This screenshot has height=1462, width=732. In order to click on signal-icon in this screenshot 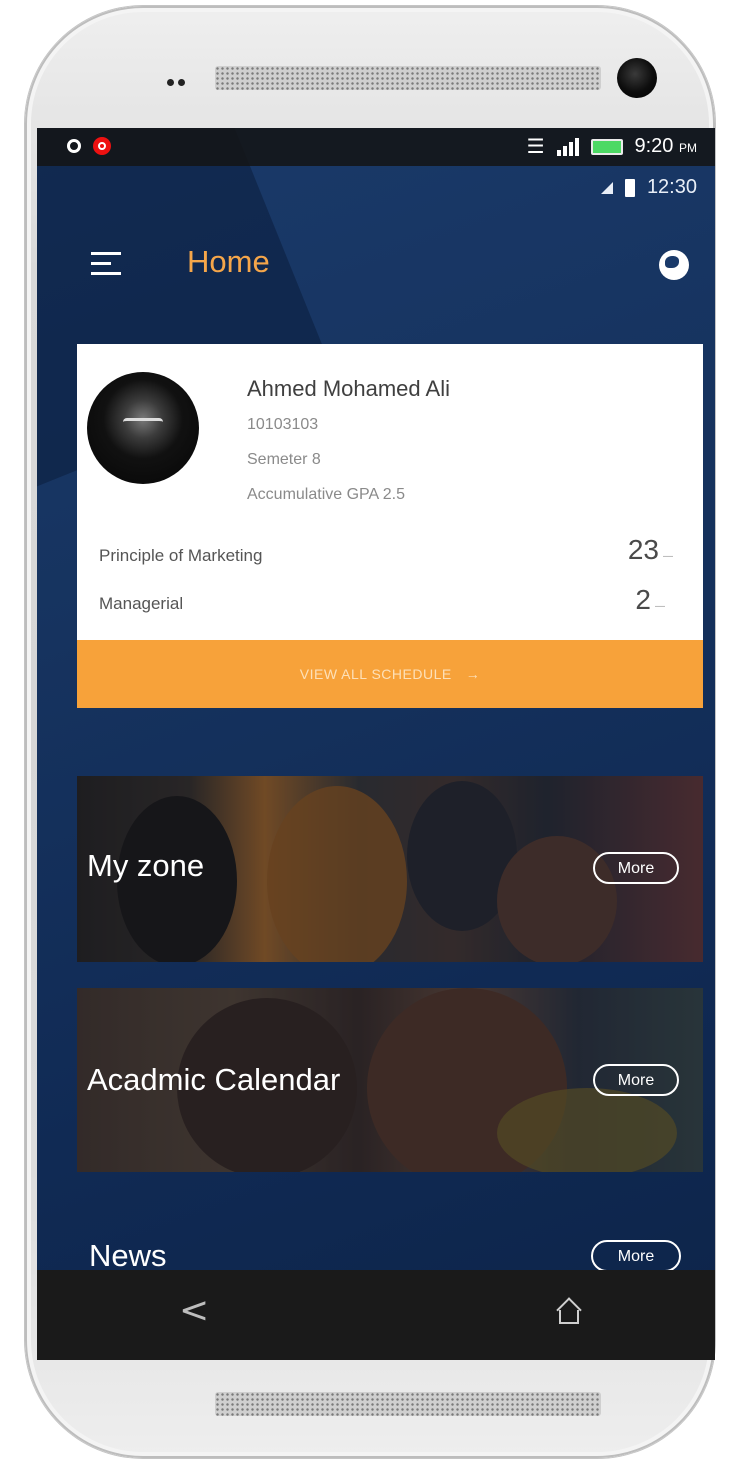, I will do `click(567, 146)`.